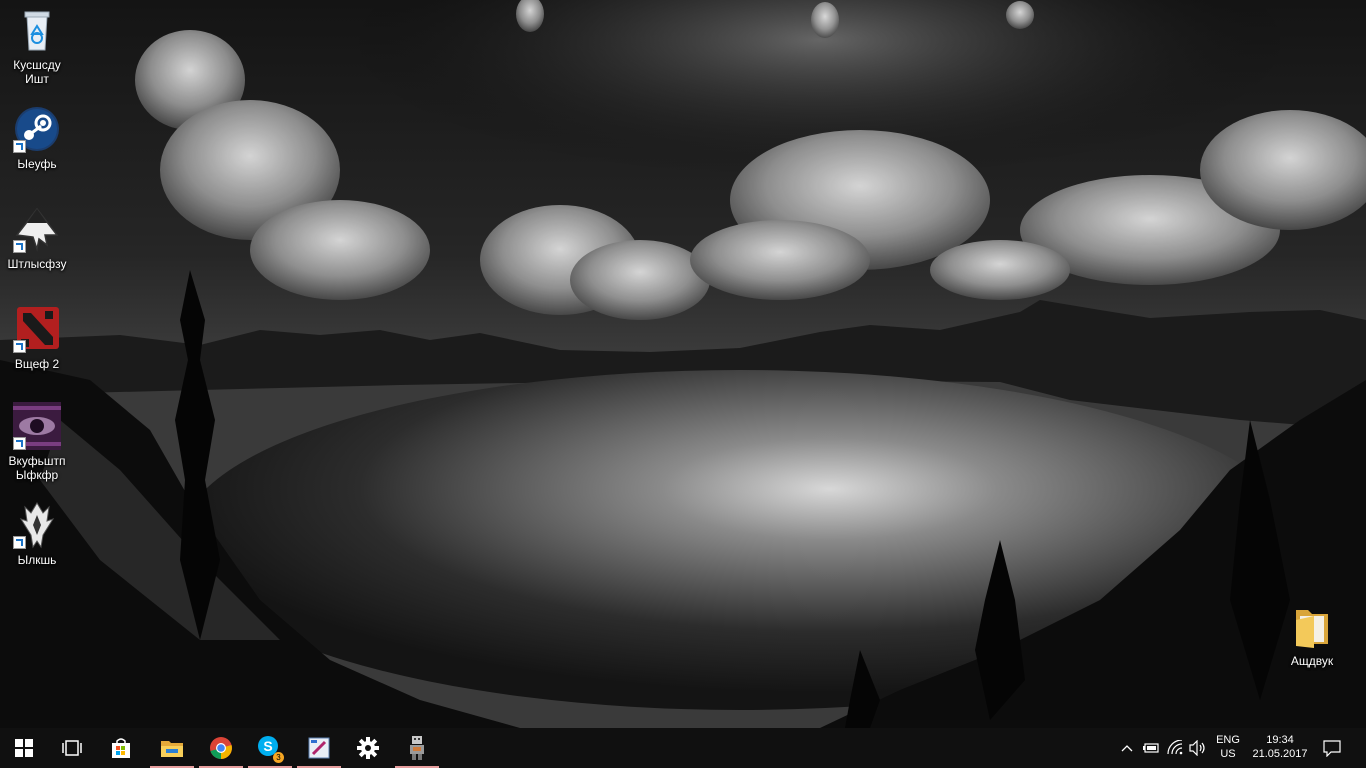 Image resolution: width=1366 pixels, height=768 pixels. I want to click on desktop-icon-dota2: Вщеф 2, so click(37, 338).